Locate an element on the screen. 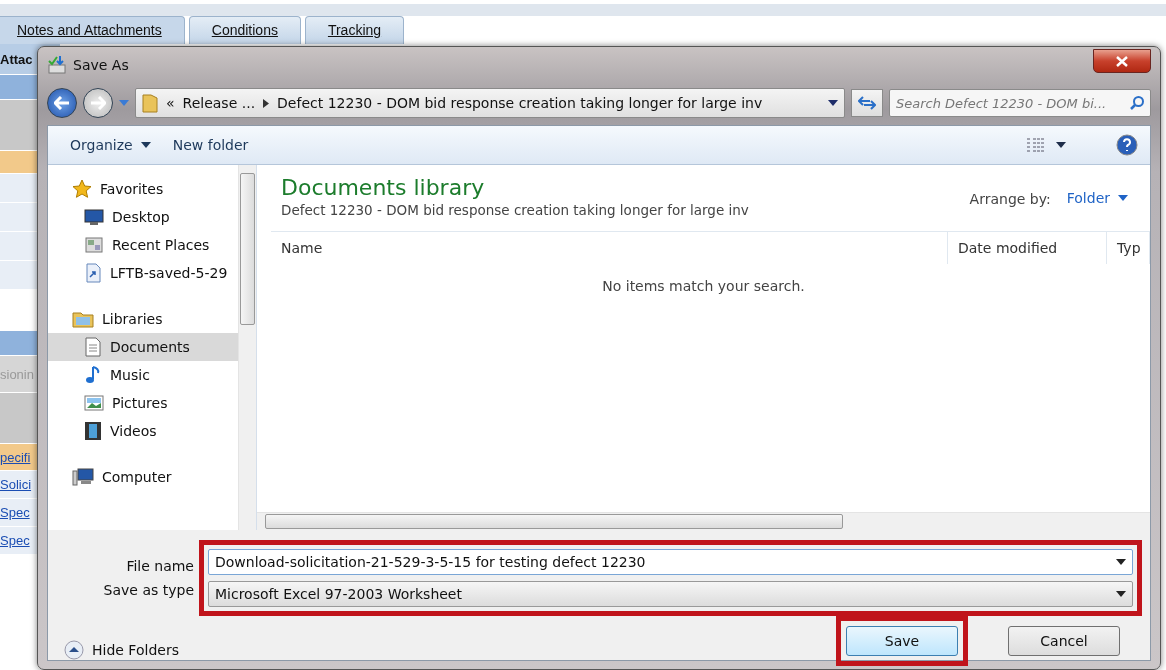 Image resolution: width=1166 pixels, height=670 pixels. navigation-item: Computer is located at coordinates (143, 477).